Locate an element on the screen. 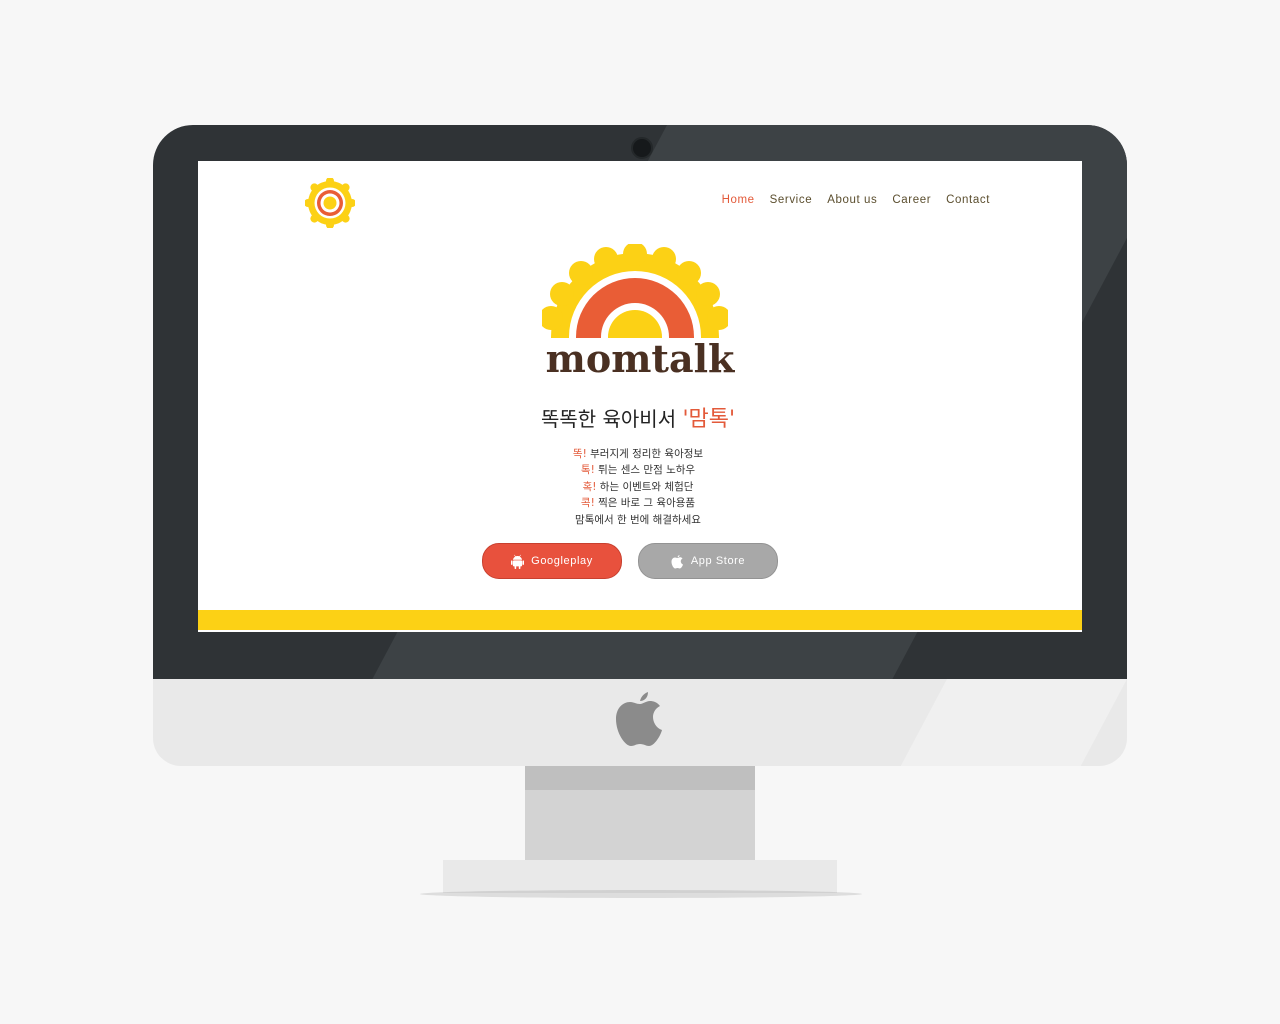 The width and height of the screenshot is (1280, 1024). feature-keyword: 똑! is located at coordinates (579, 454).